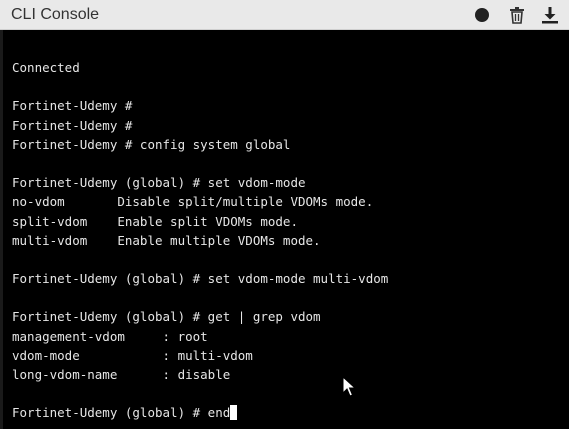 This screenshot has width=569, height=429. I want to click on terminal-input-line: Fortinet-Udemy (global) # end, so click(290, 412).